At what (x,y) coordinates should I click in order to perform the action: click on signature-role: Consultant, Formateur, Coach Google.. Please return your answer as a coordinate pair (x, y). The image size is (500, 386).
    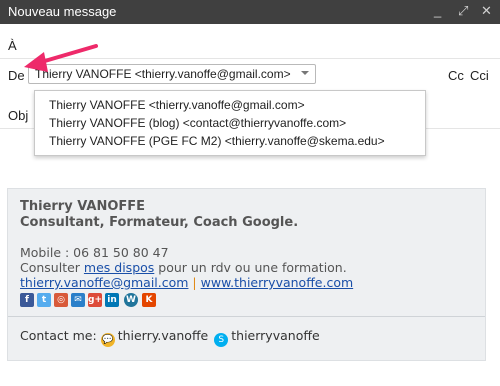
    Looking at the image, I should click on (159, 222).